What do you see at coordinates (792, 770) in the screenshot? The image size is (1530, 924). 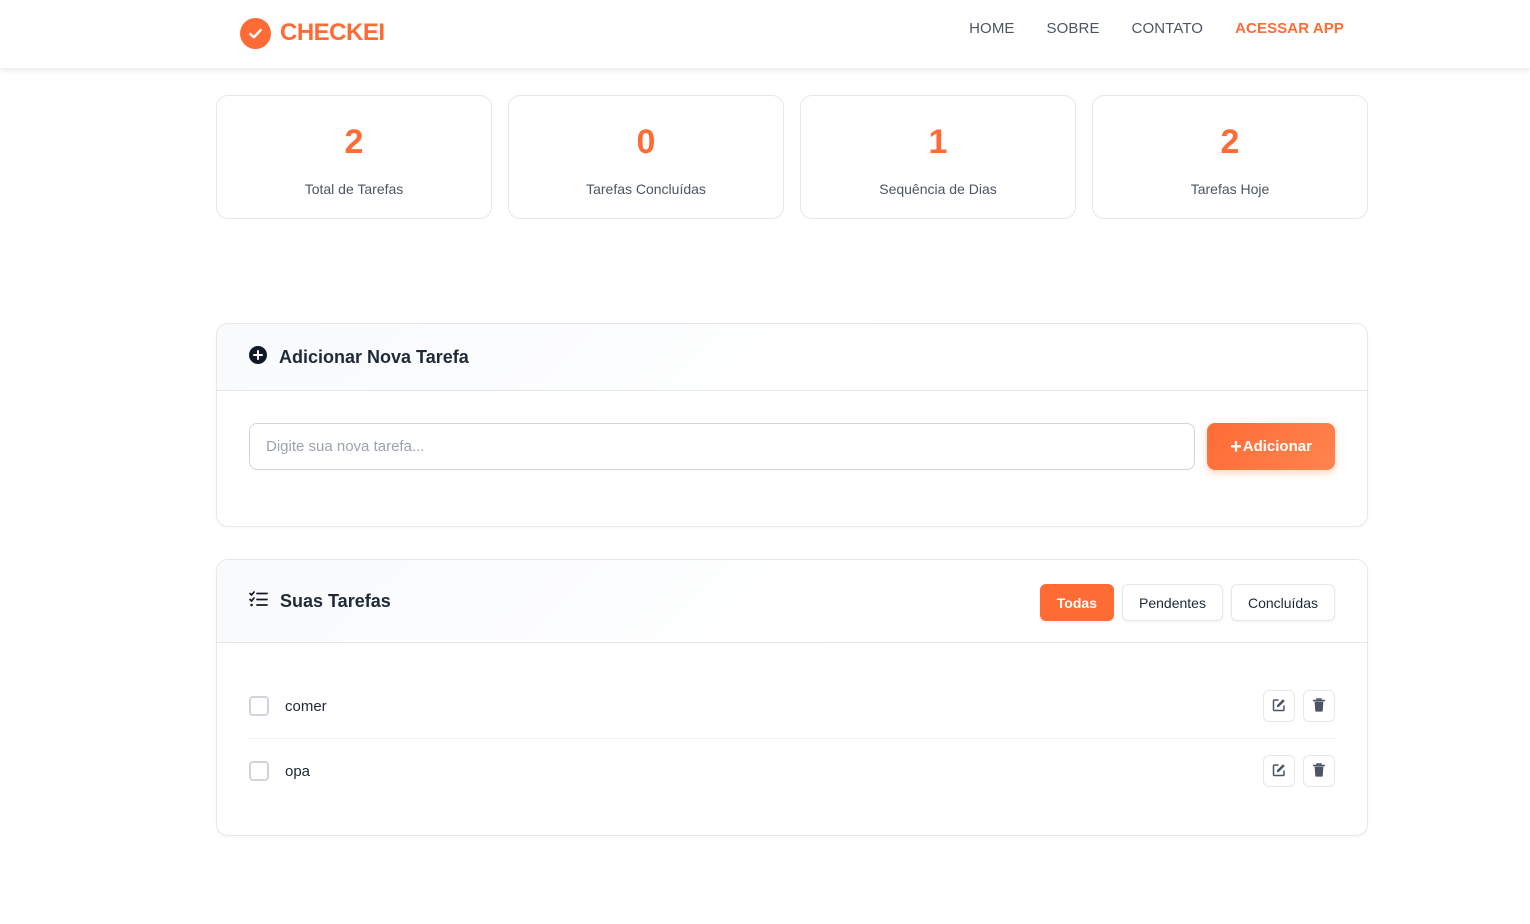 I see `task-item: opa` at bounding box center [792, 770].